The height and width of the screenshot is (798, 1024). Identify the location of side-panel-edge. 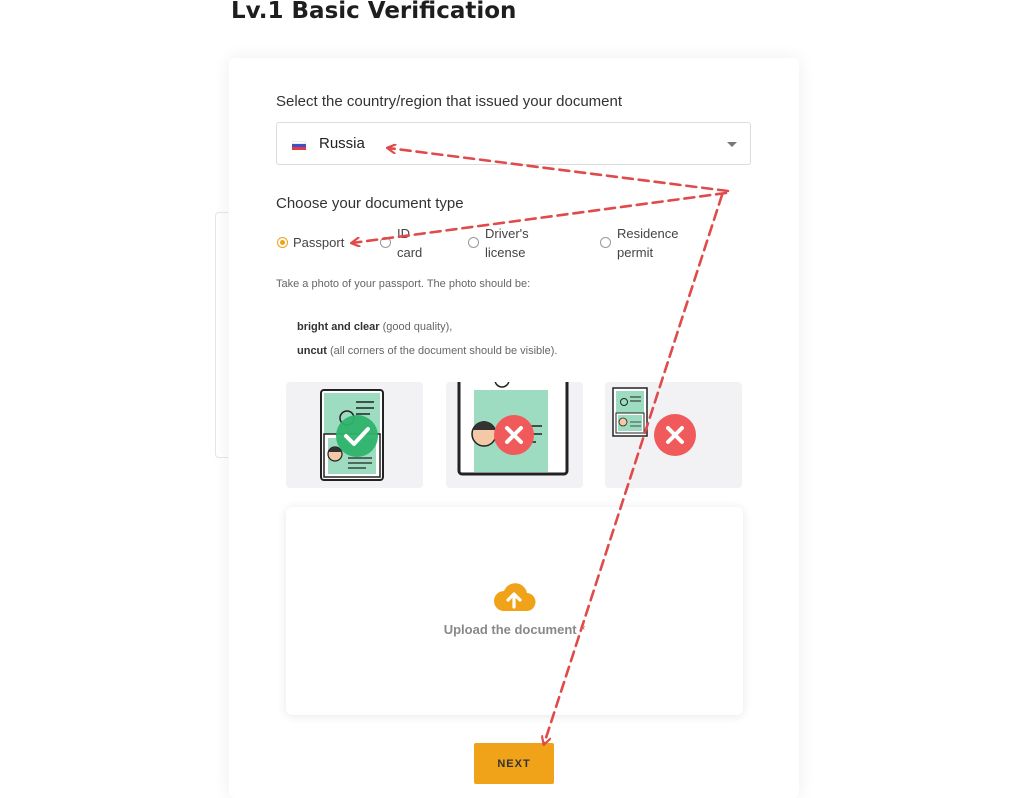
(221, 335).